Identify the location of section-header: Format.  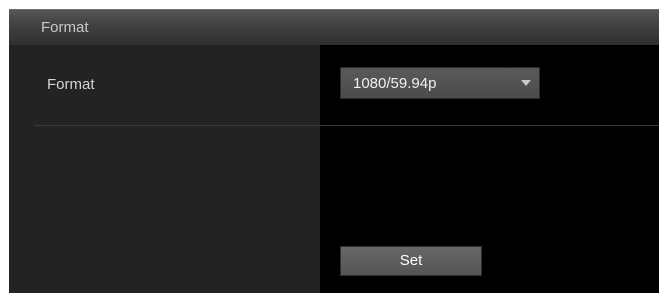
(334, 27).